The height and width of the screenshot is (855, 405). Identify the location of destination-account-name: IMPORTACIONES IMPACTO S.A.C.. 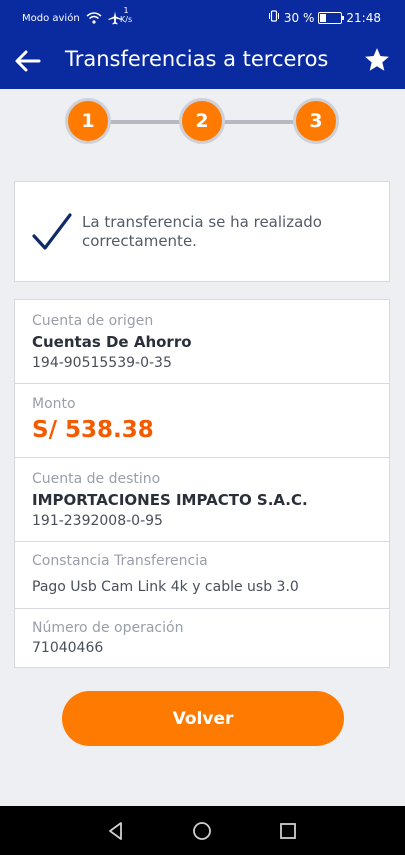
(170, 500).